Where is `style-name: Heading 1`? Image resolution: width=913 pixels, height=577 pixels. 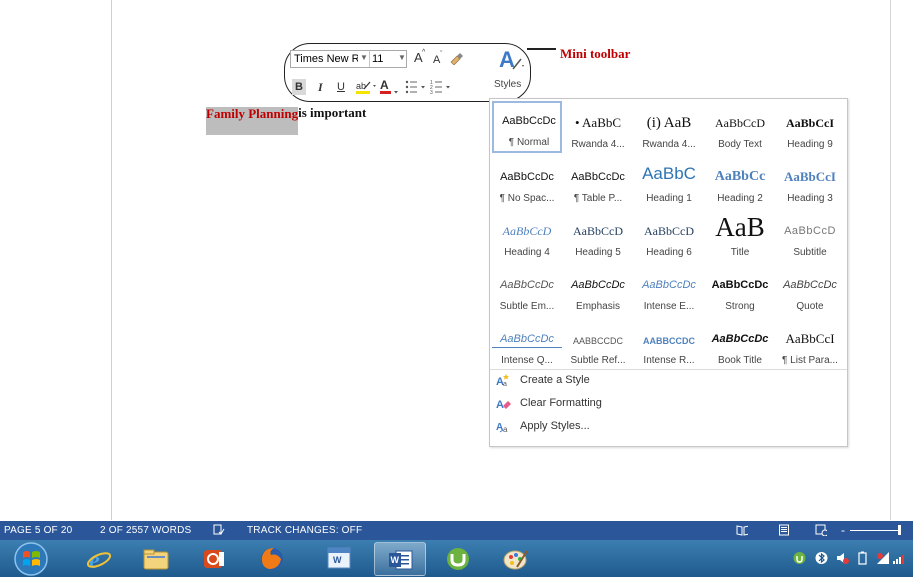
style-name: Heading 1 is located at coordinates (669, 198).